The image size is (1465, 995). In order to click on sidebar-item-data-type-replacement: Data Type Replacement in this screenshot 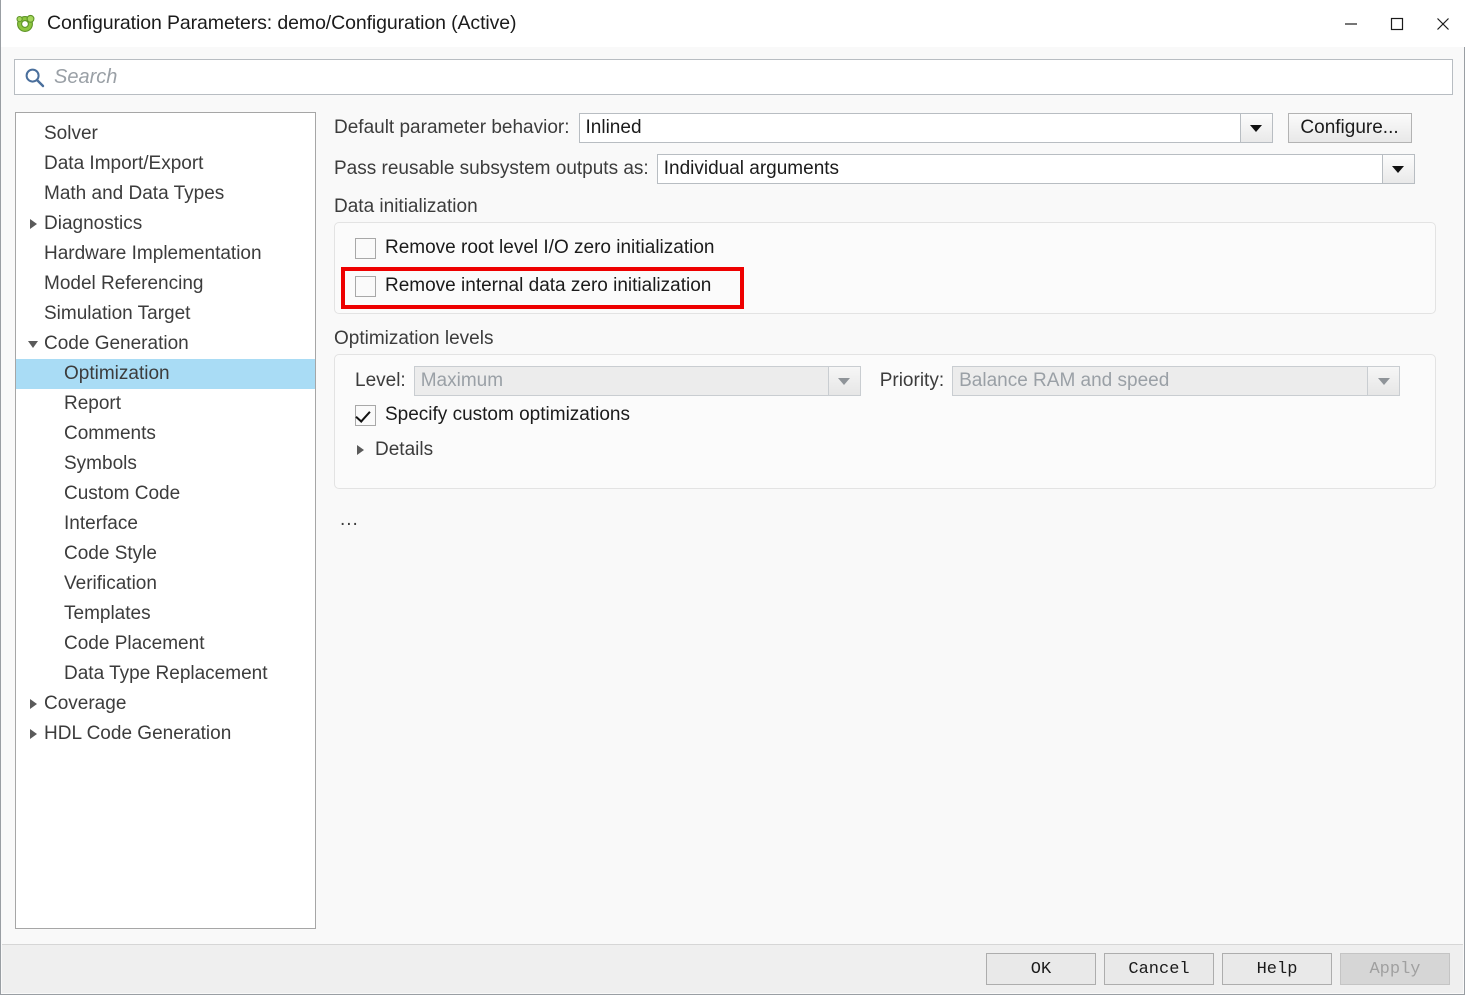, I will do `click(165, 674)`.